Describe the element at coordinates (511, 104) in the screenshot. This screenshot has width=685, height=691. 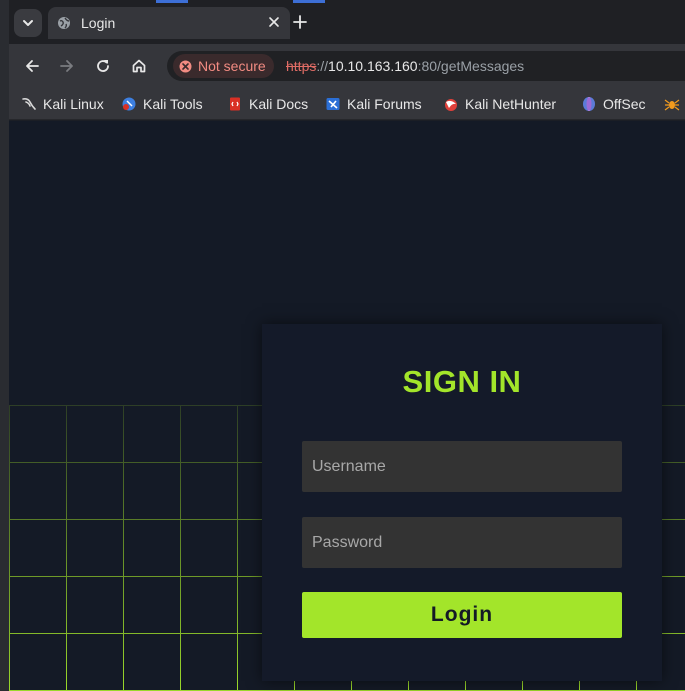
I see `bookmark-label: Kali NetHunter` at that location.